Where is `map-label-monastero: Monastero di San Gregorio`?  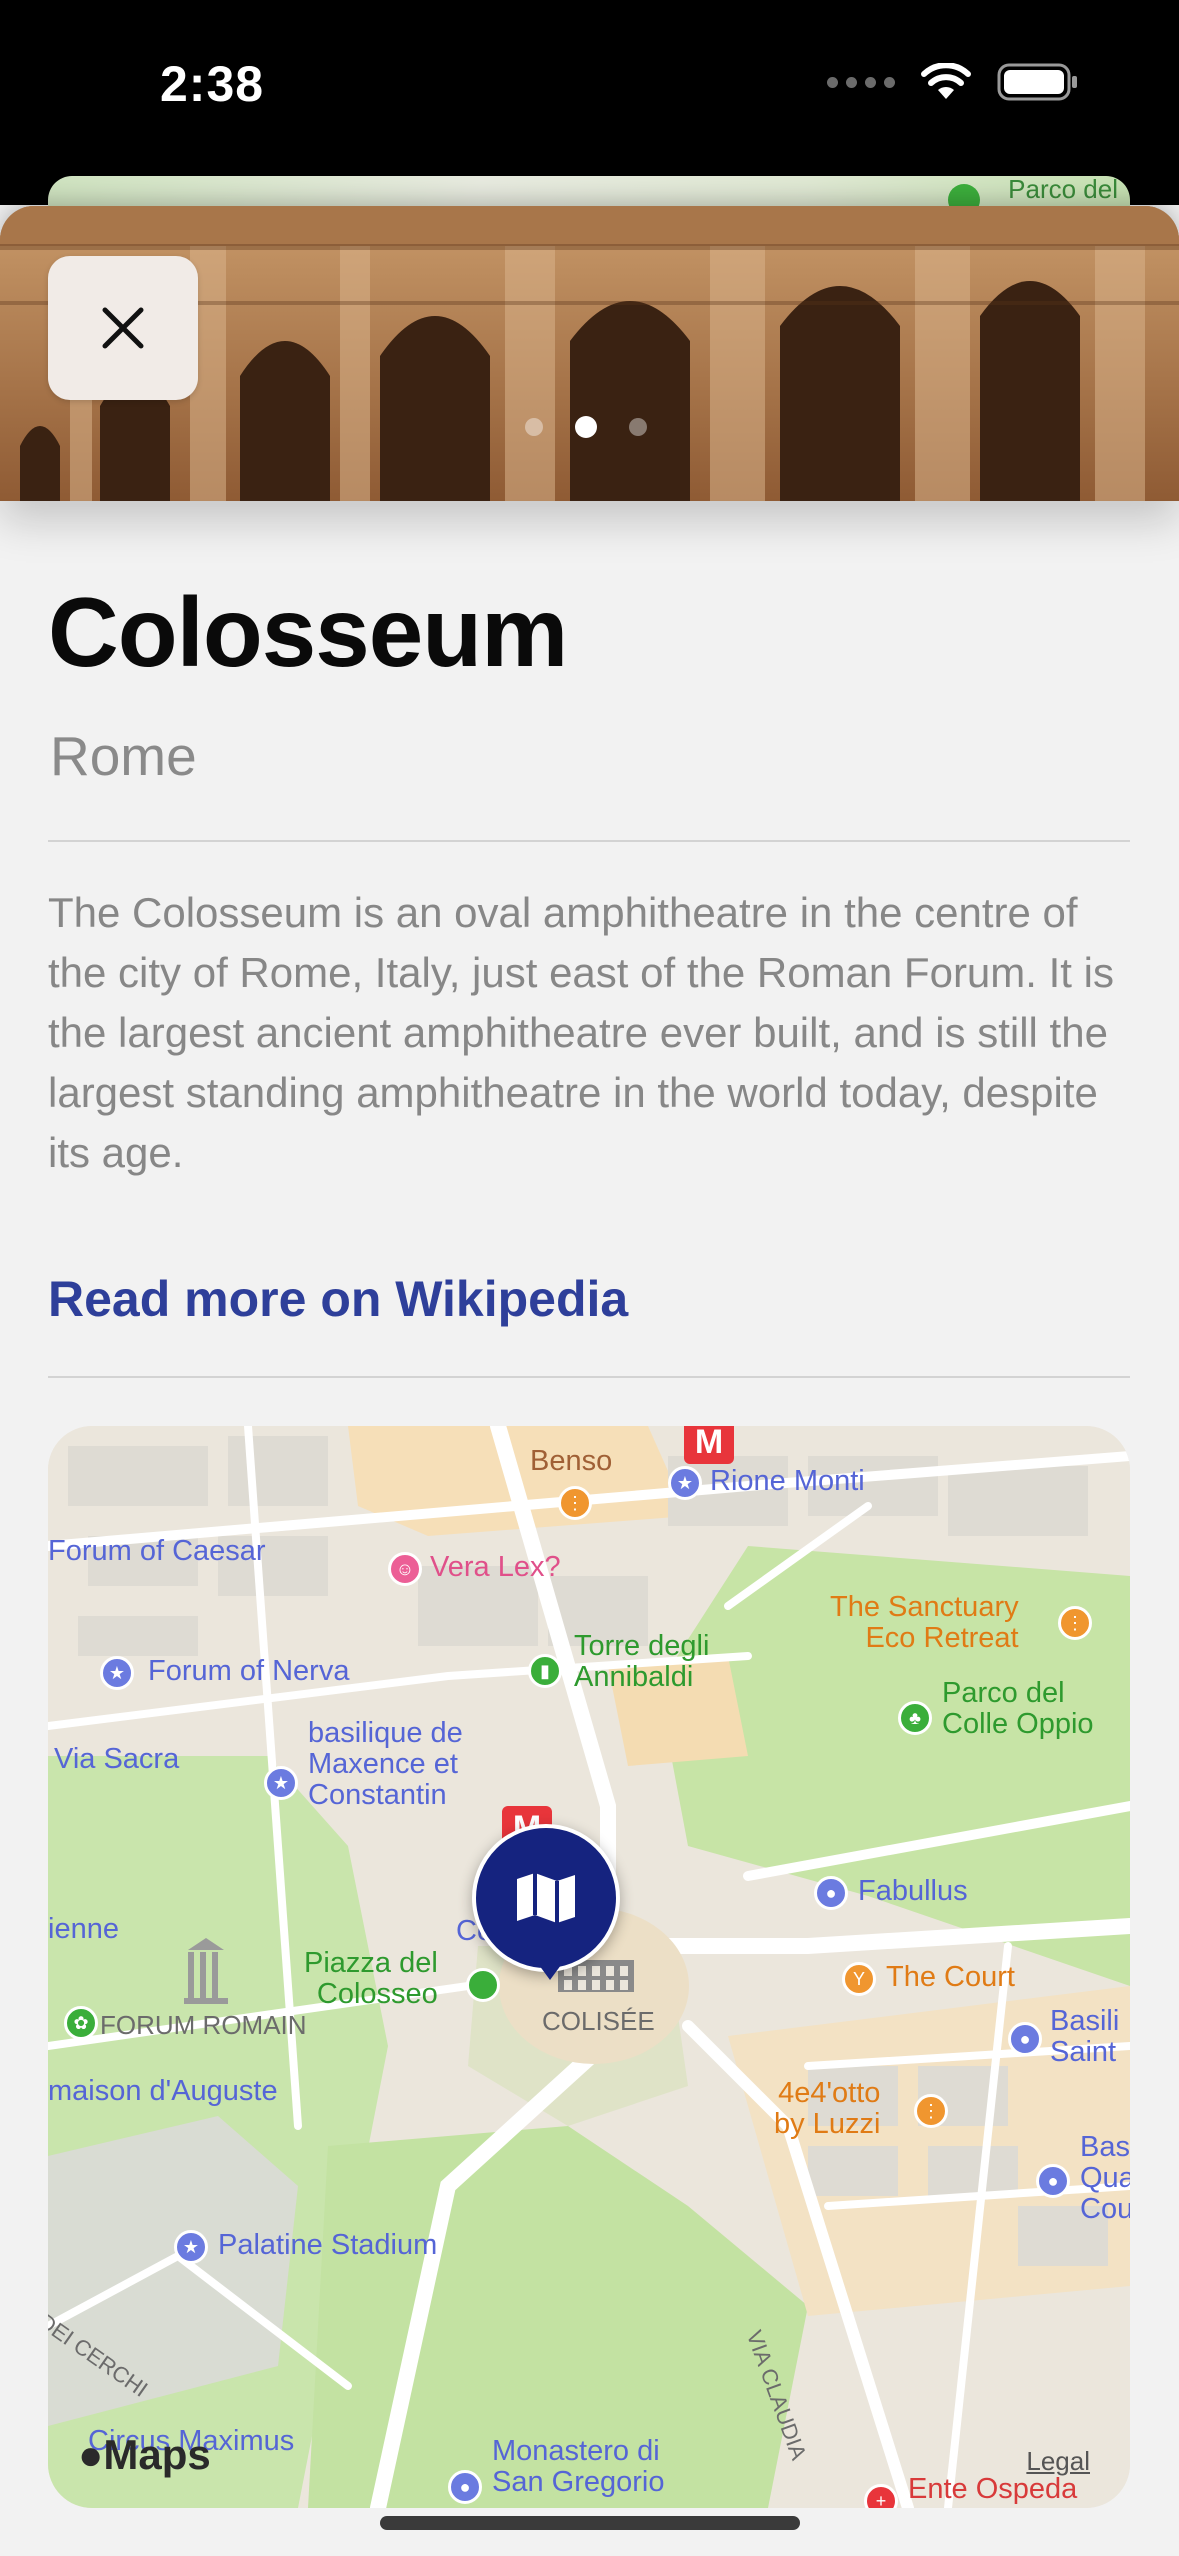 map-label-monastero: Monastero di San Gregorio is located at coordinates (578, 2467).